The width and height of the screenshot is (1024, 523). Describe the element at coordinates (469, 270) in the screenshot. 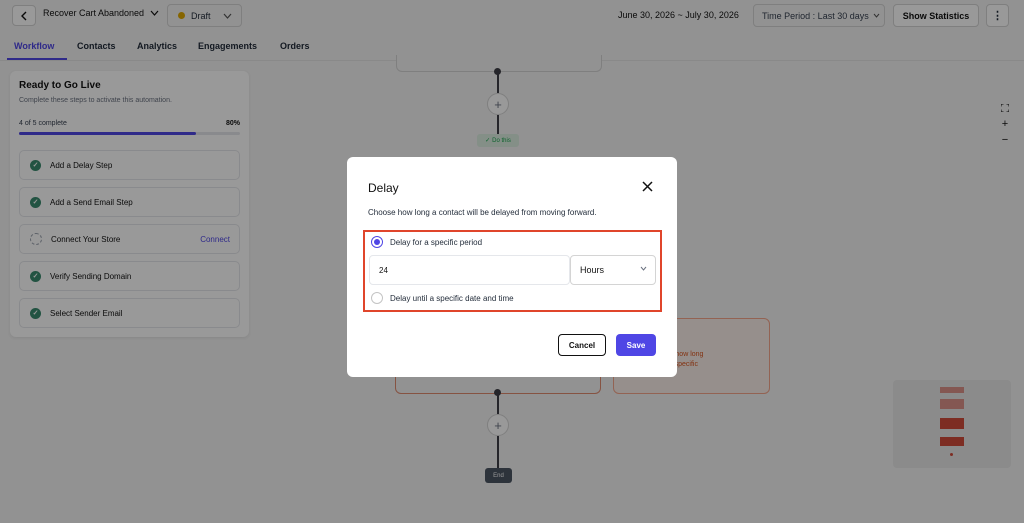

I see `delay-amount-input: 24` at that location.